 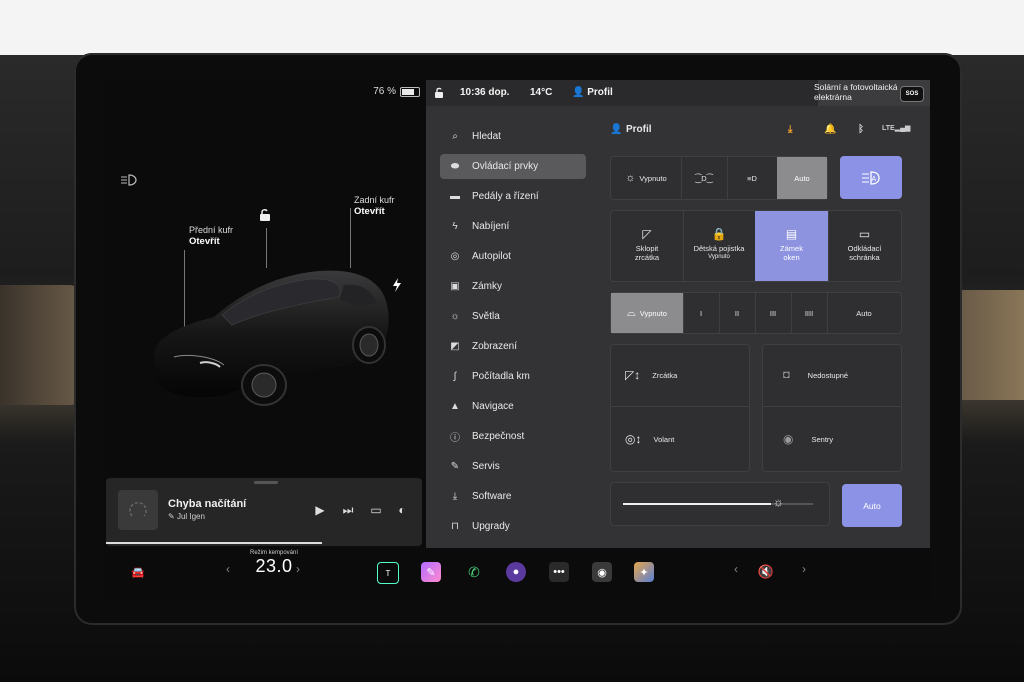 What do you see at coordinates (680, 439) in the screenshot?
I see `adjust-wheel-button: ◎↕ Volant` at bounding box center [680, 439].